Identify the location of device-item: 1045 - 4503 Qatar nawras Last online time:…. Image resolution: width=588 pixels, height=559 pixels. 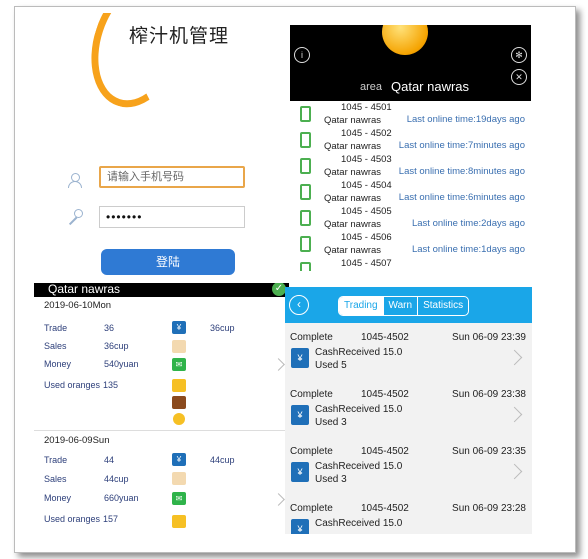
(410, 167).